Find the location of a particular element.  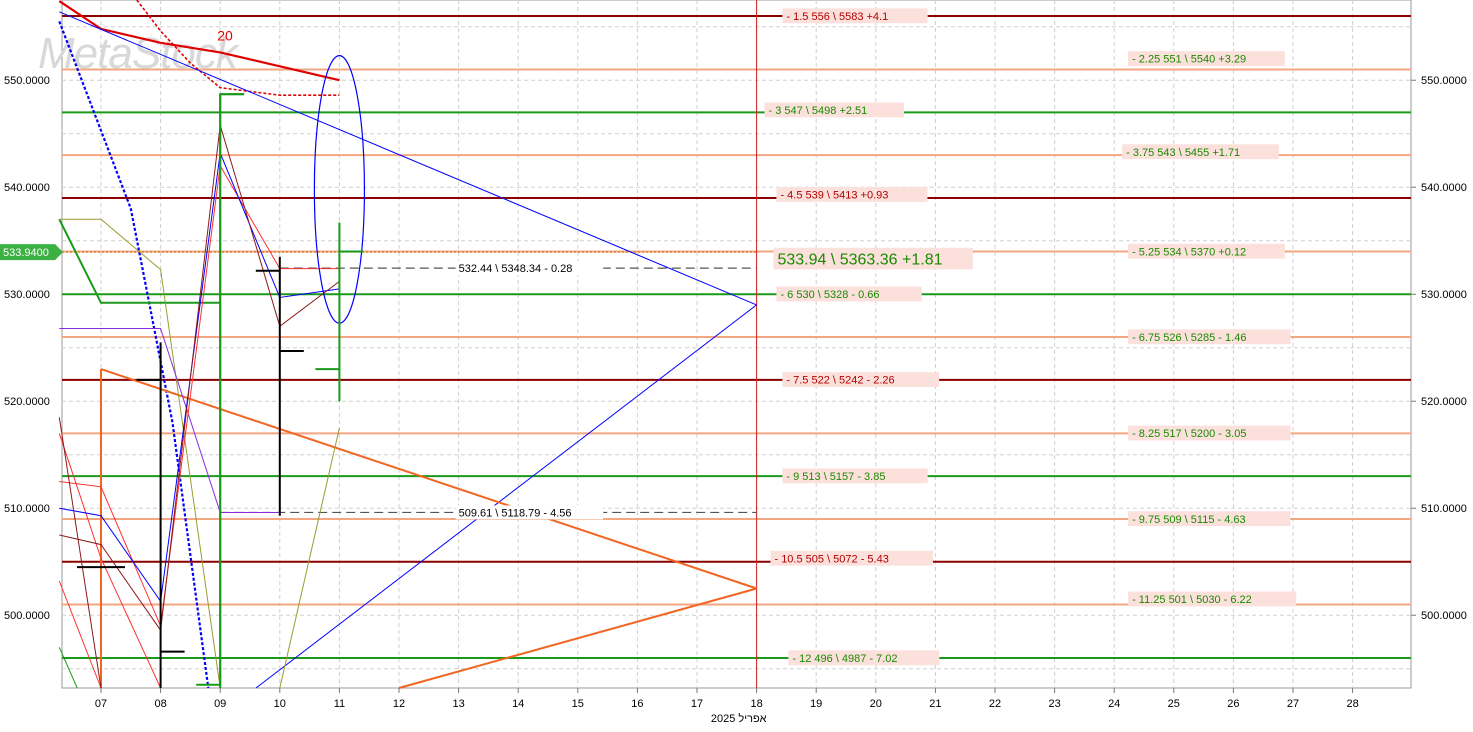

y-axis-label-right: 550.0000 is located at coordinates (1444, 81).